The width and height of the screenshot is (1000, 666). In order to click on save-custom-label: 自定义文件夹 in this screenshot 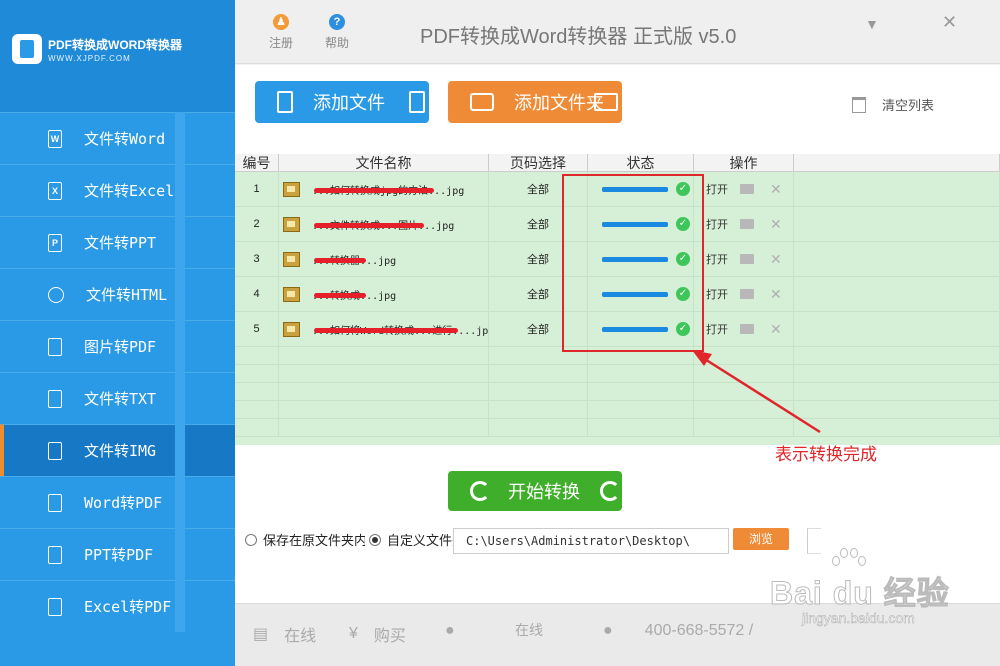, I will do `click(423, 540)`.